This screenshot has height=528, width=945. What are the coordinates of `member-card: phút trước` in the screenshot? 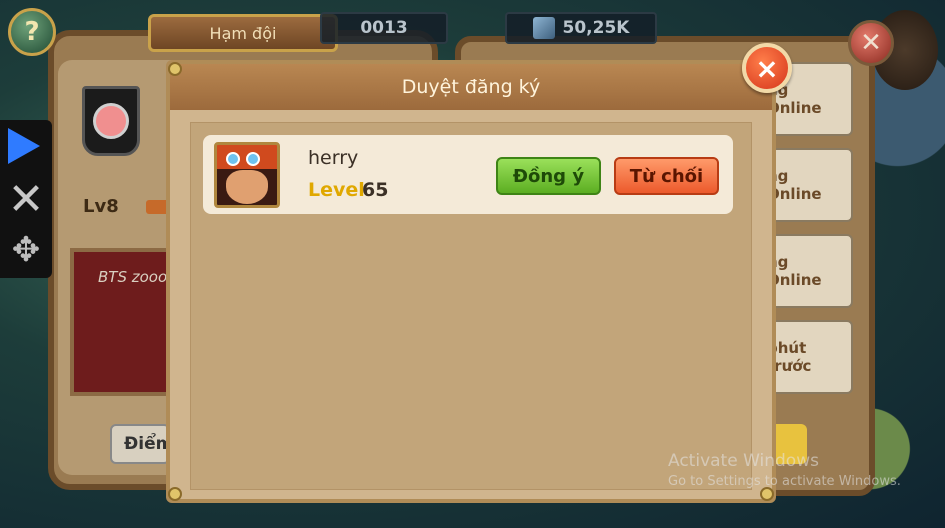 It's located at (809, 357).